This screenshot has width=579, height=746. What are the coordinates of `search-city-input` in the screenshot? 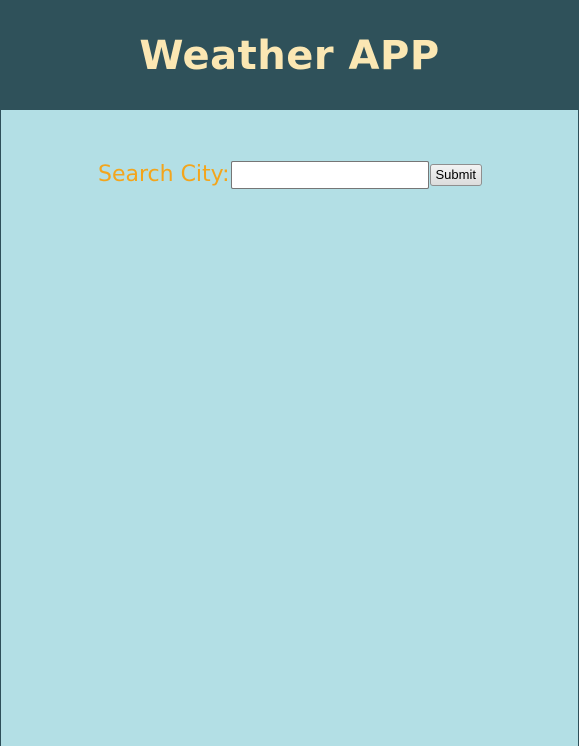 It's located at (329, 175).